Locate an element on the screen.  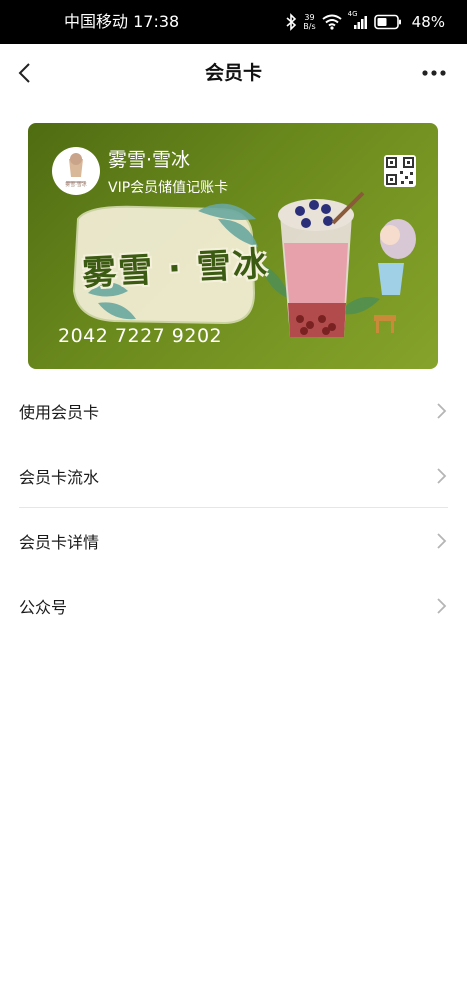
more-button is located at coordinates (434, 73).